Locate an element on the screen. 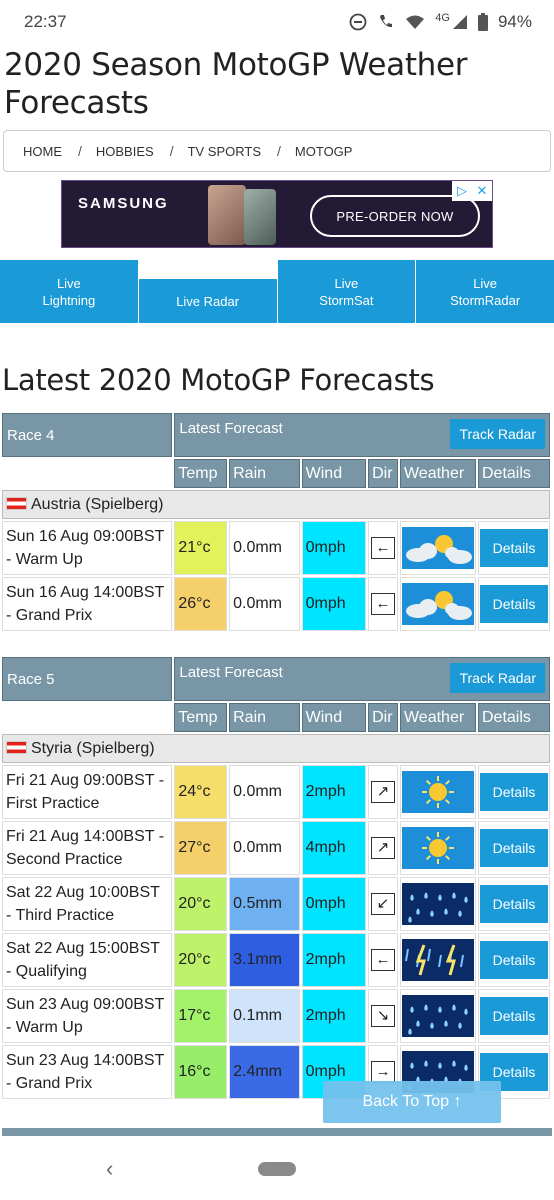 The width and height of the screenshot is (554, 1200). temperature: 17°c is located at coordinates (201, 1016).